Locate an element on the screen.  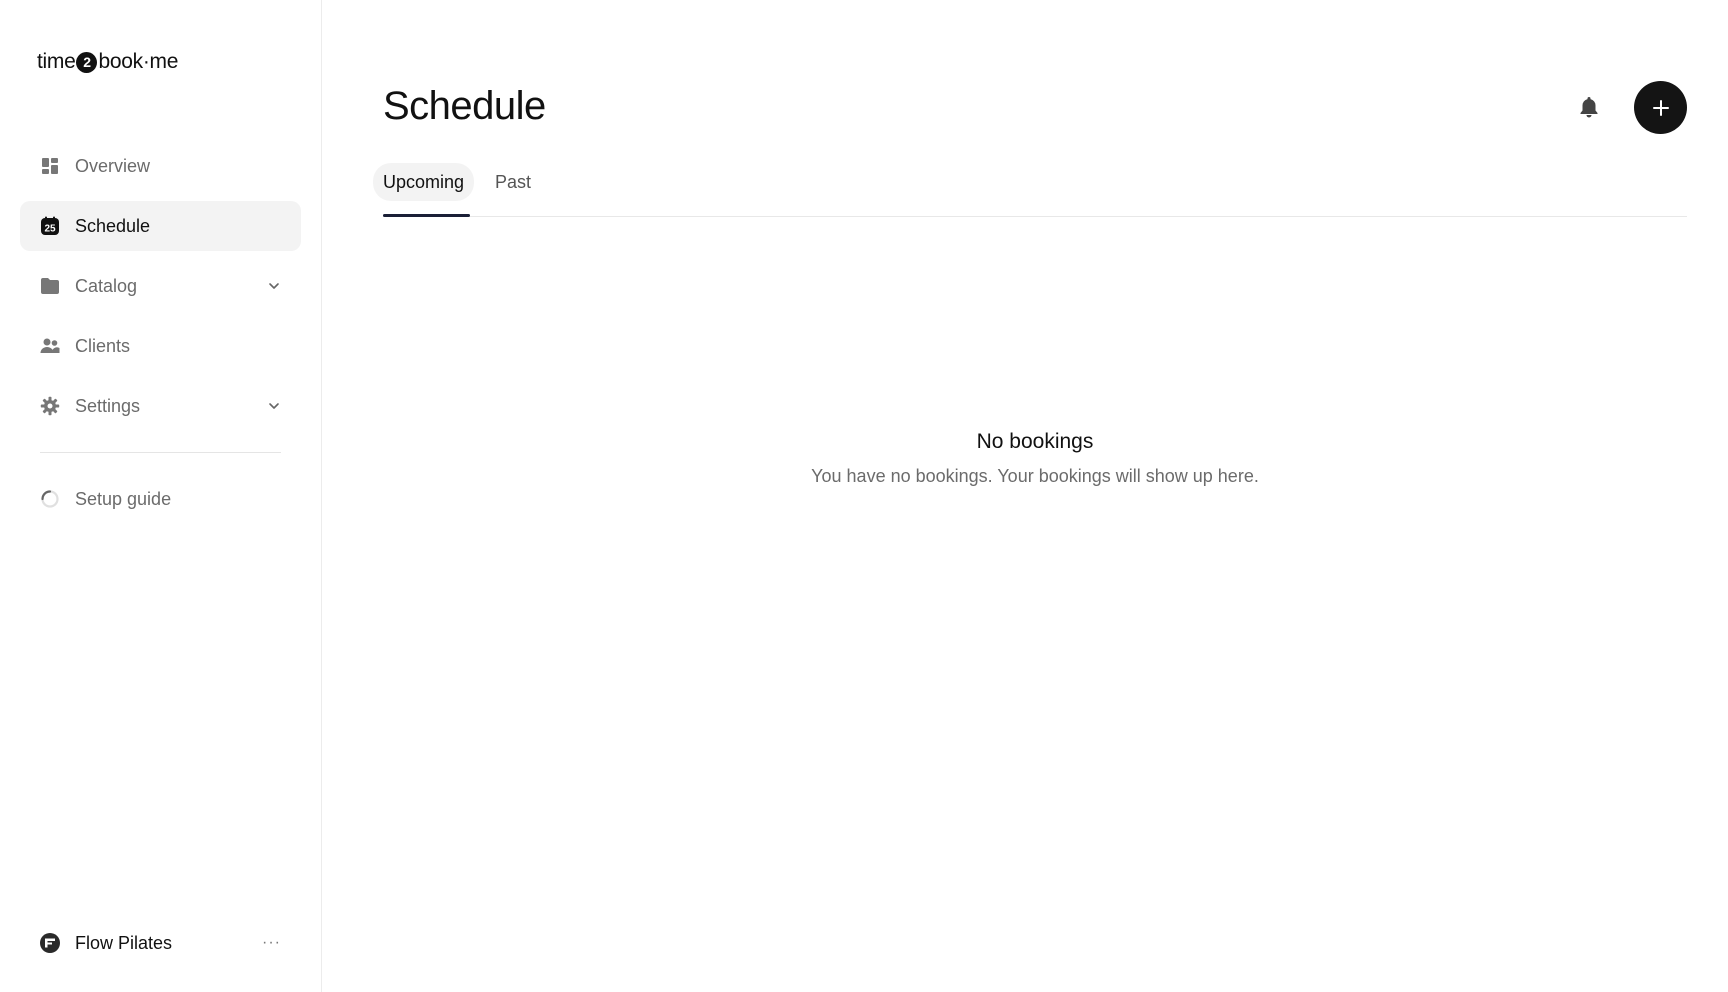
progress-ring-icon is located at coordinates (50, 499).